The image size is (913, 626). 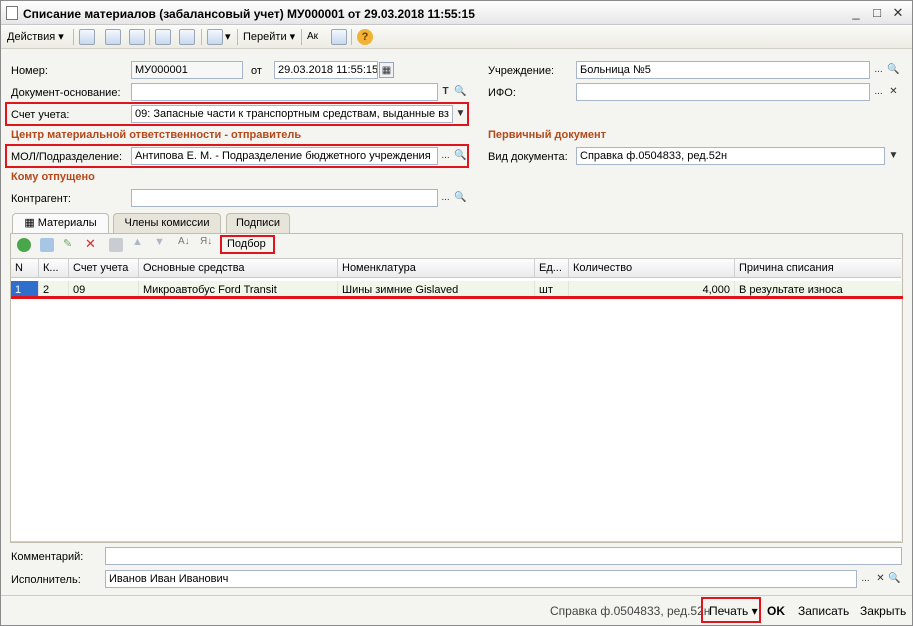 I want to click on date-prefix-label: от, so click(x=256, y=71).